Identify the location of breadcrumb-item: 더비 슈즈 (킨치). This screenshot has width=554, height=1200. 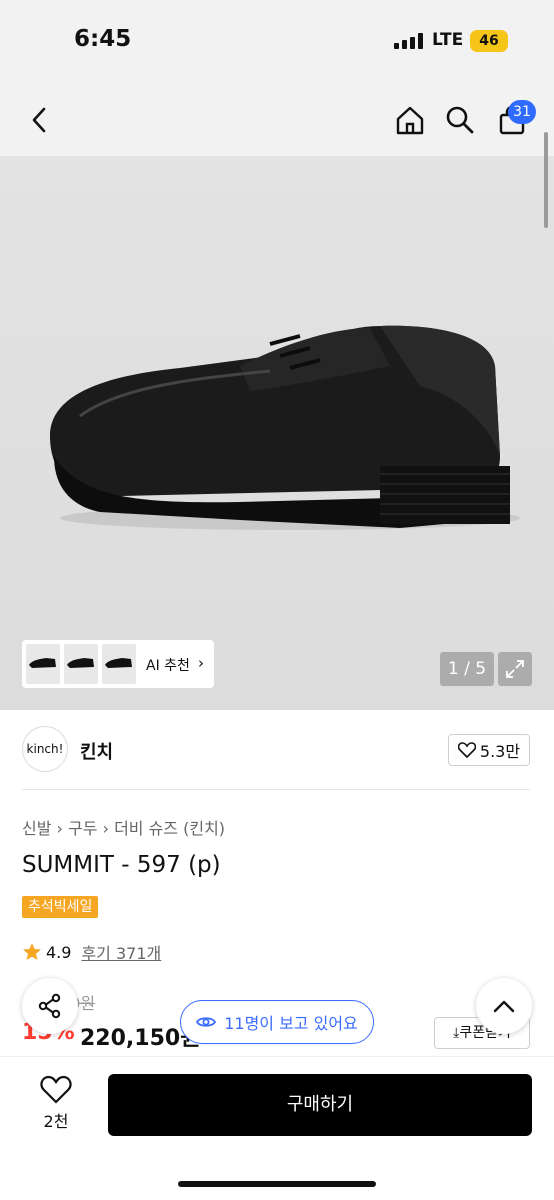
(169, 828).